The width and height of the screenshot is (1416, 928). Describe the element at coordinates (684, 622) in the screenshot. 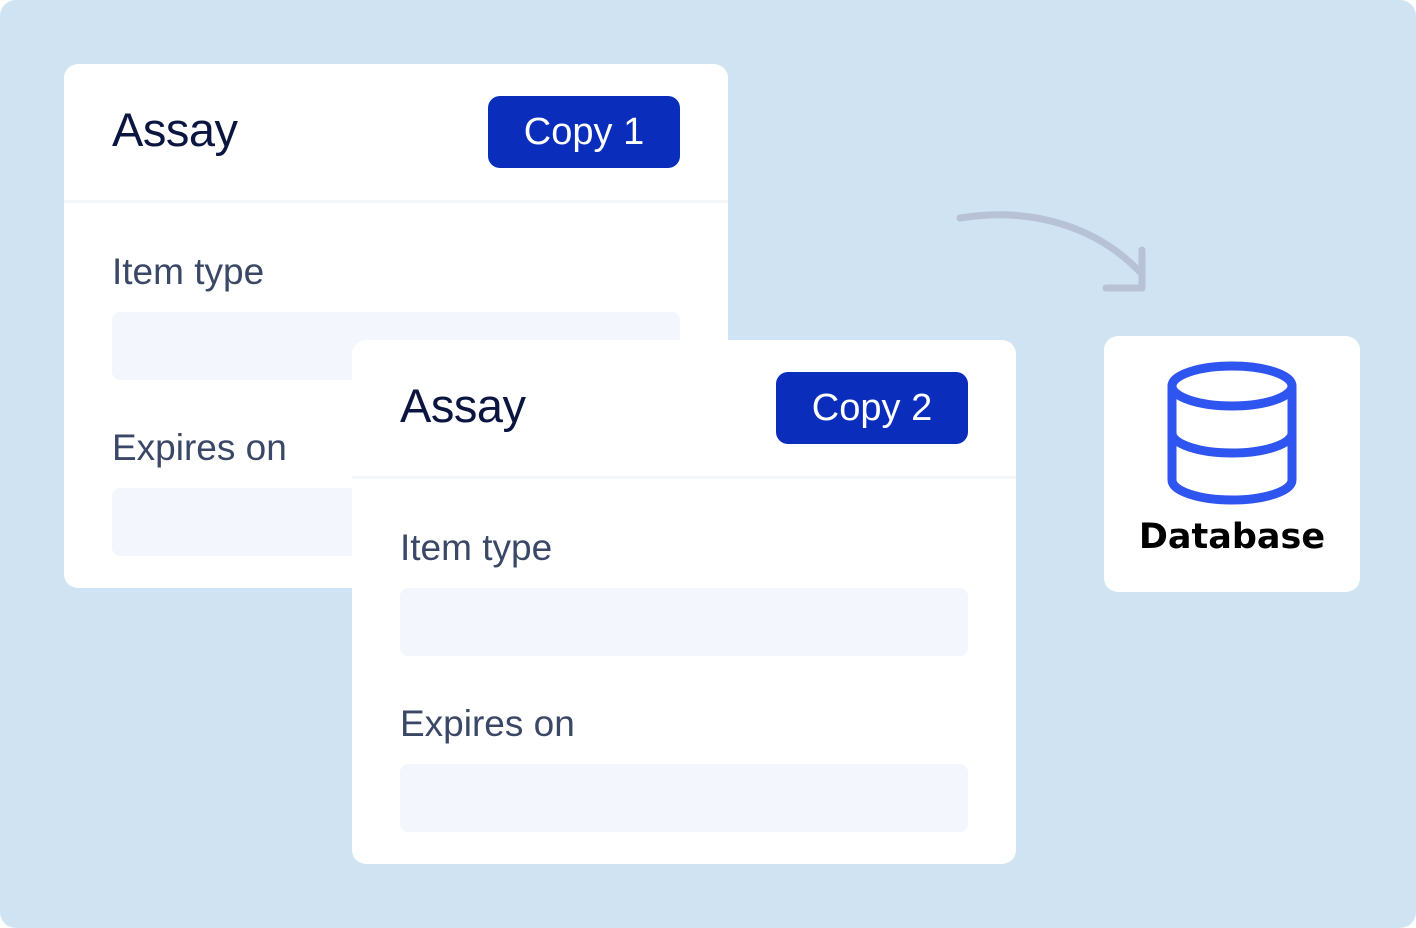

I see `item-type-input` at that location.